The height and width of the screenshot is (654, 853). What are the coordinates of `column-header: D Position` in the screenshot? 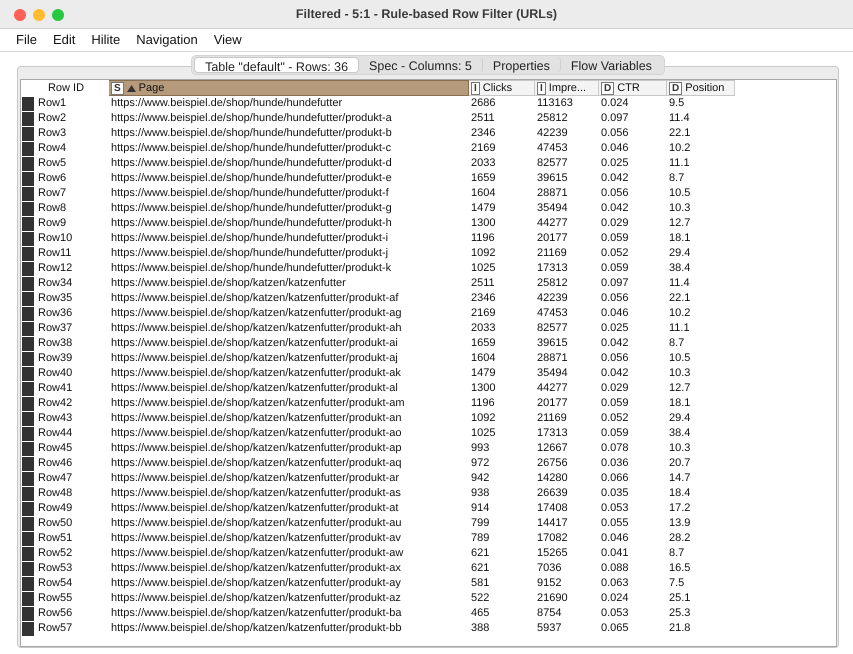 It's located at (701, 88).